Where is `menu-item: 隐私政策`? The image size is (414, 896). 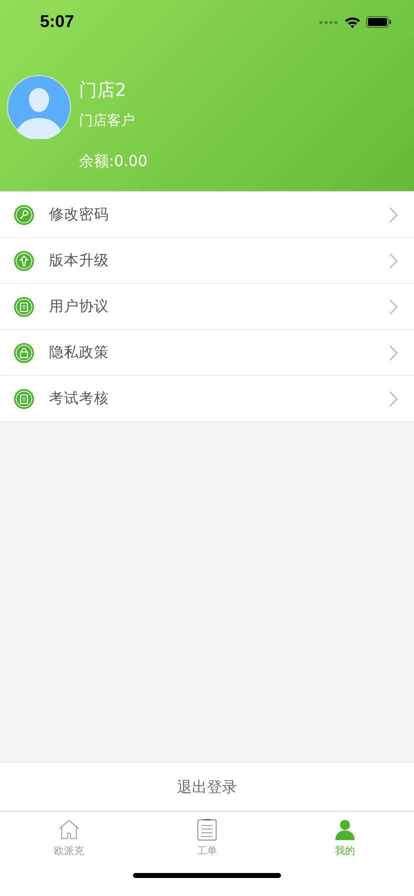 menu-item: 隐私政策 is located at coordinates (207, 353).